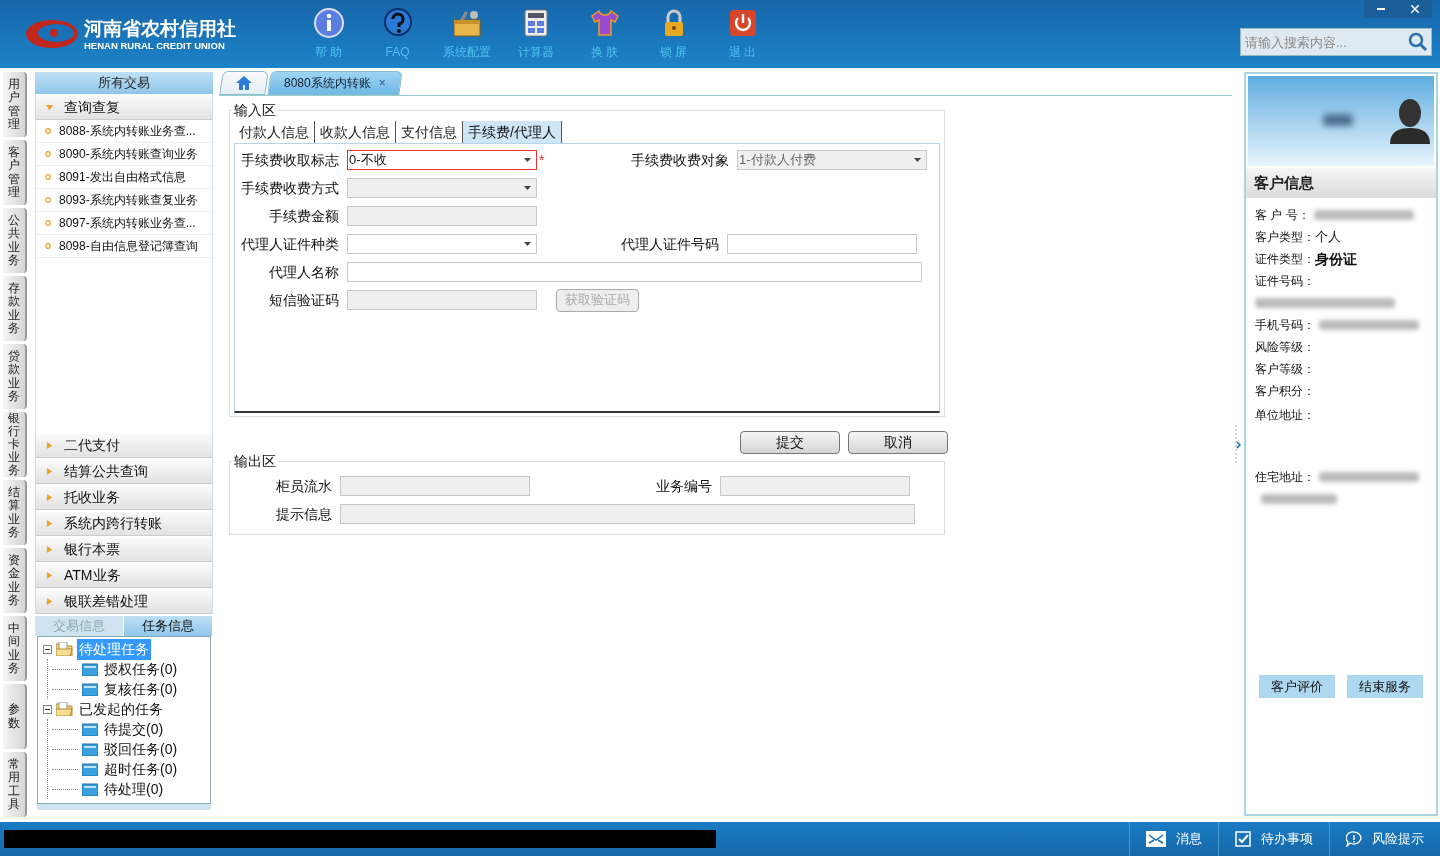 This screenshot has width=1440, height=860. What do you see at coordinates (121, 709) in the screenshot?
I see `tree-node: 已发起的任务` at bounding box center [121, 709].